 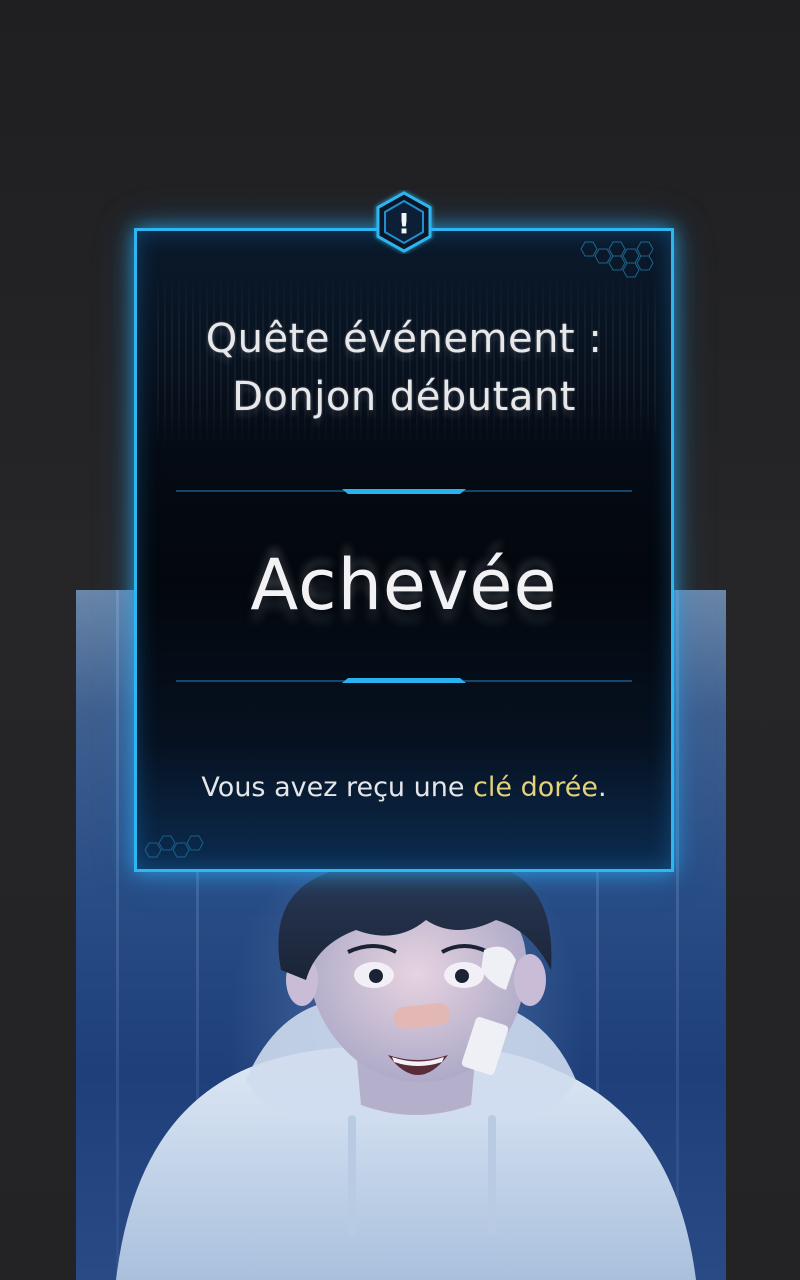 I want to click on exclamation-hexagon-icon: !, so click(x=404, y=222).